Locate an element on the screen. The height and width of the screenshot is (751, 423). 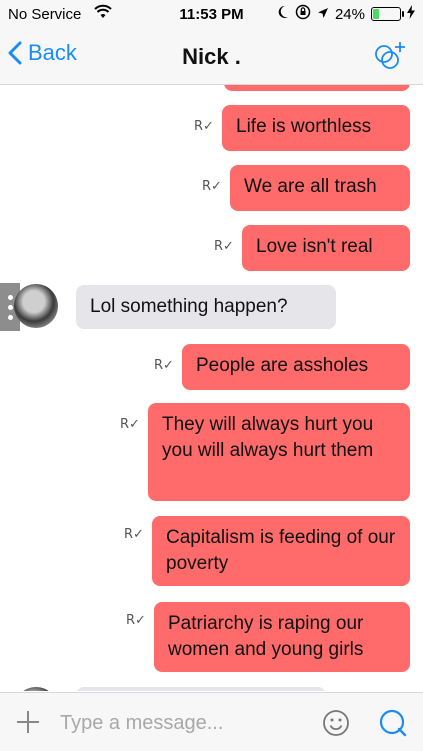
battery-icon is located at coordinates (387, 14).